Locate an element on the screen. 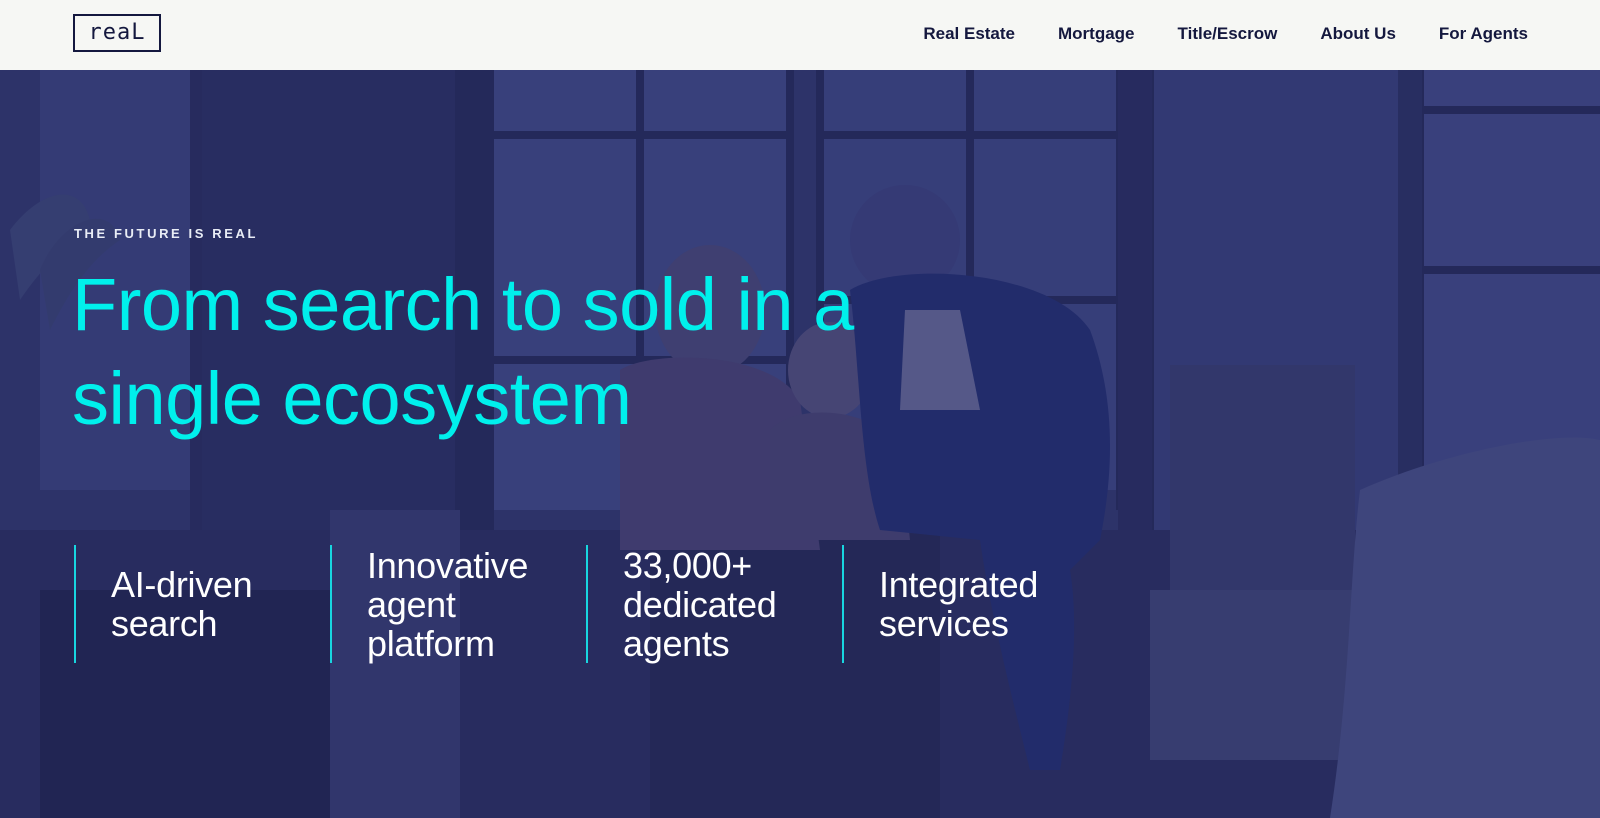 This screenshot has width=1600, height=818. nav-link-for-agents: For Agents is located at coordinates (1483, 34).